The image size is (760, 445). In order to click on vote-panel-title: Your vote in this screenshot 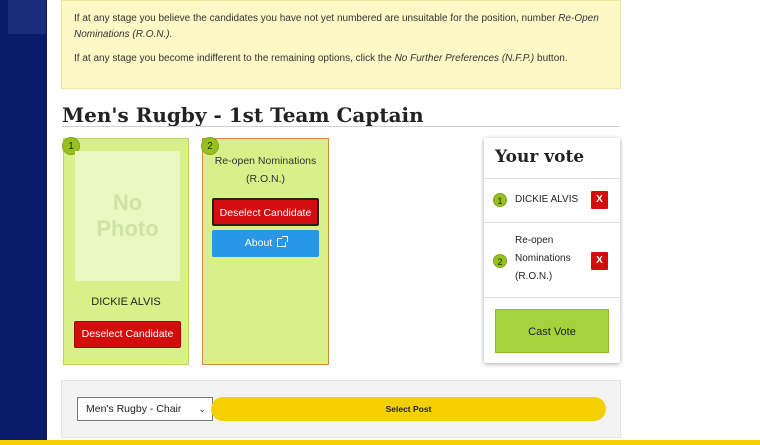, I will do `click(540, 157)`.